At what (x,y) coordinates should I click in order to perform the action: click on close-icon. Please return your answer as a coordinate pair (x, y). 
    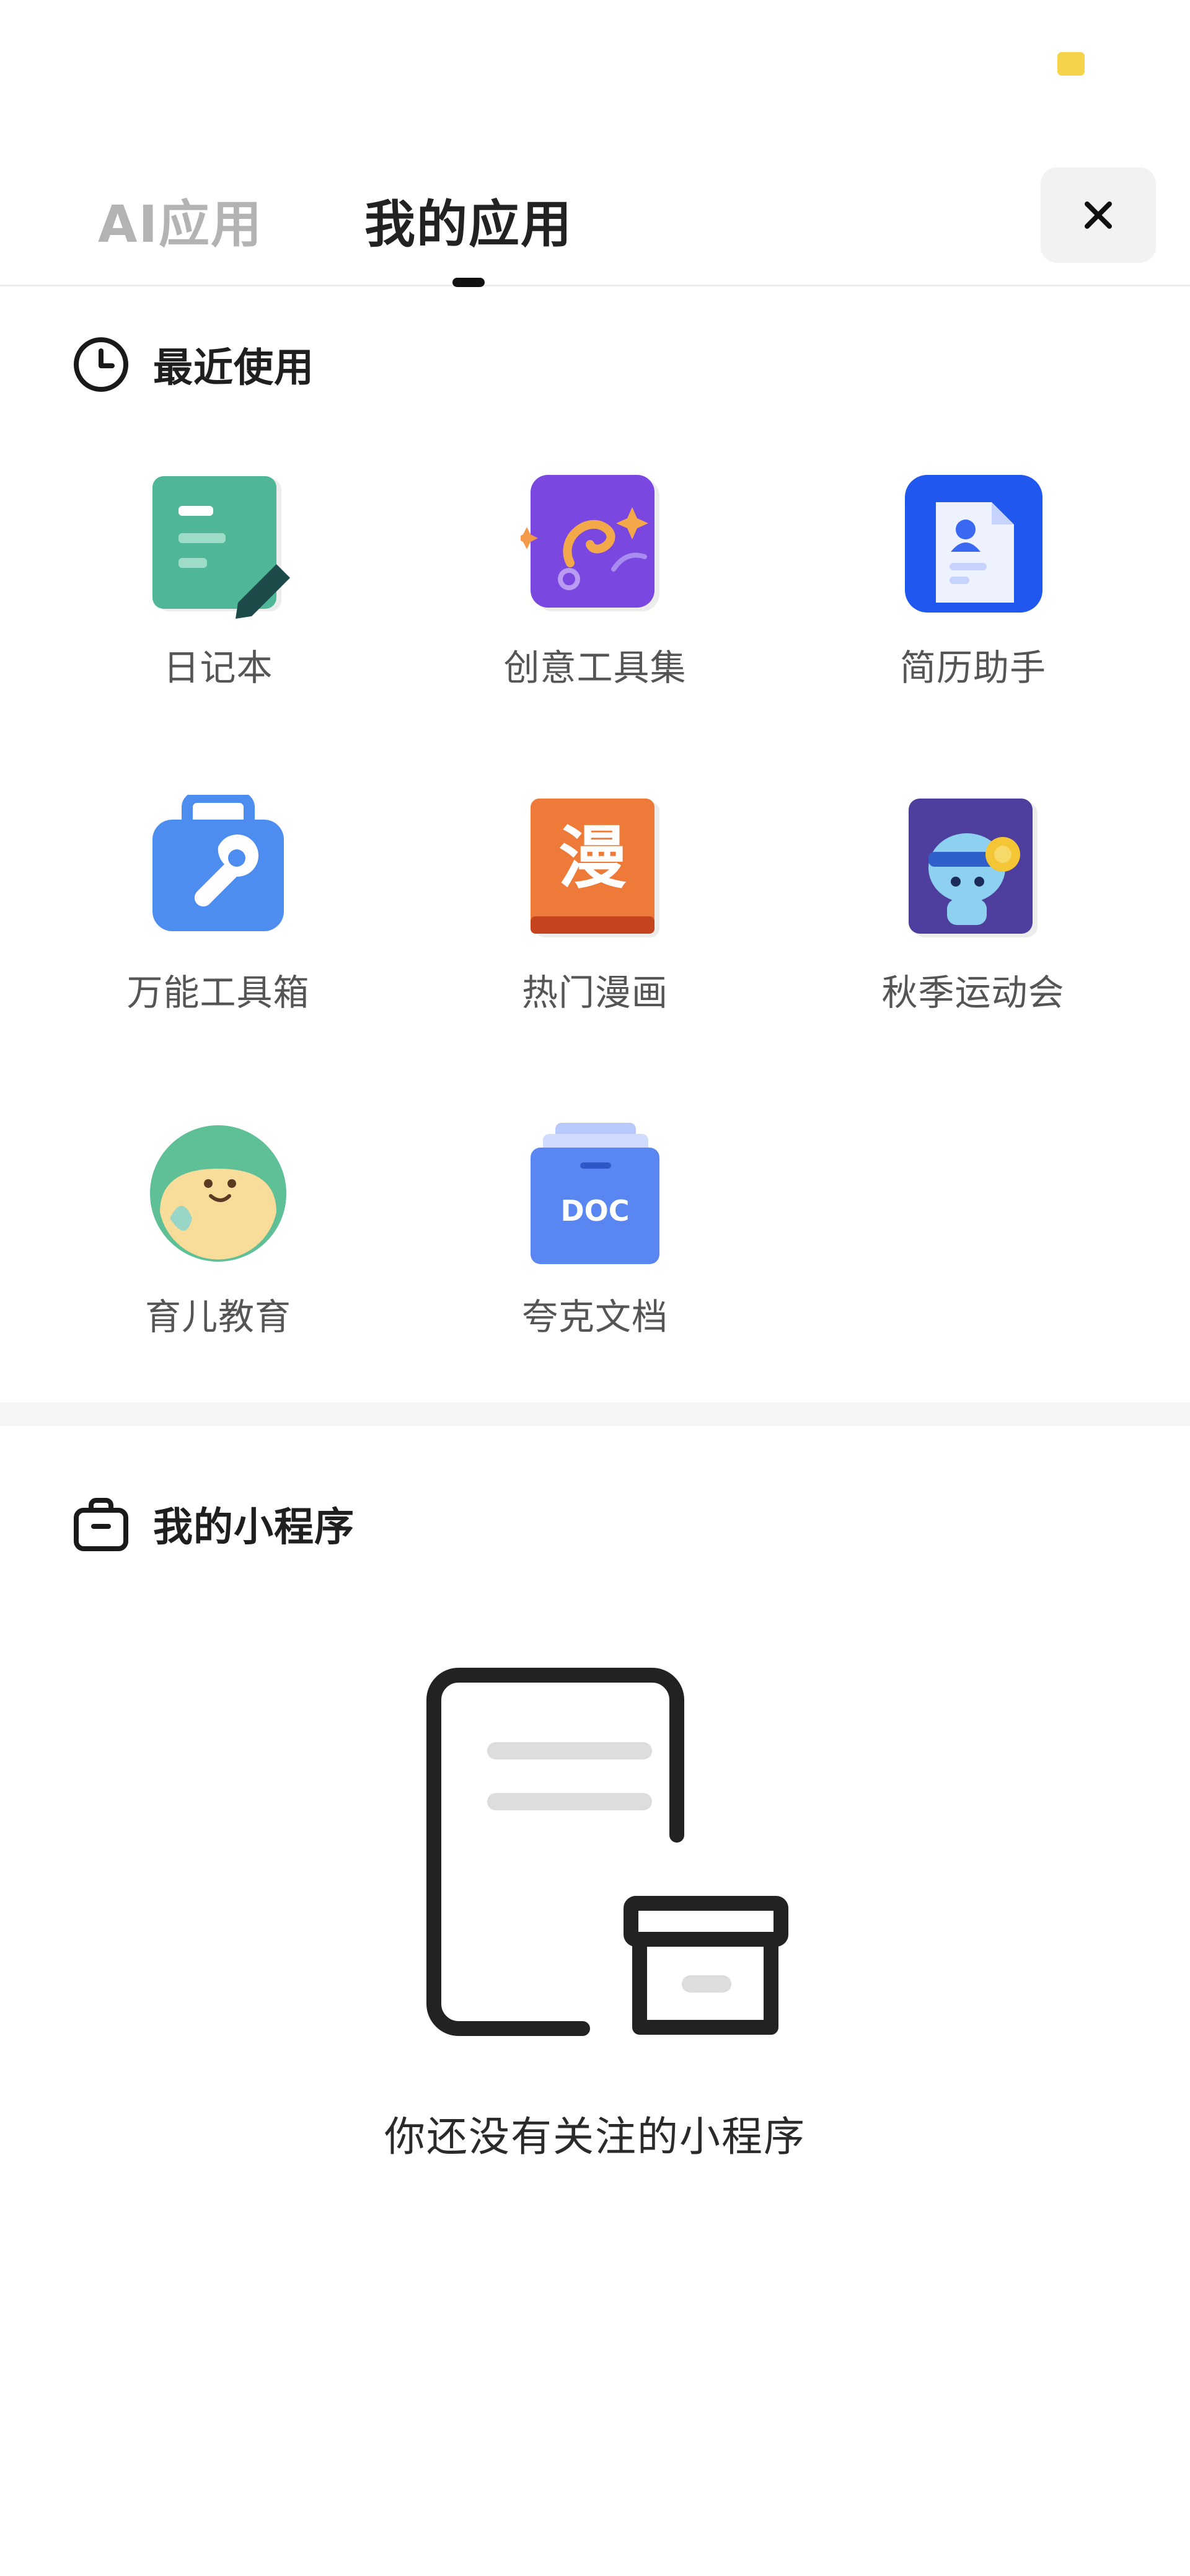
    Looking at the image, I should click on (1098, 215).